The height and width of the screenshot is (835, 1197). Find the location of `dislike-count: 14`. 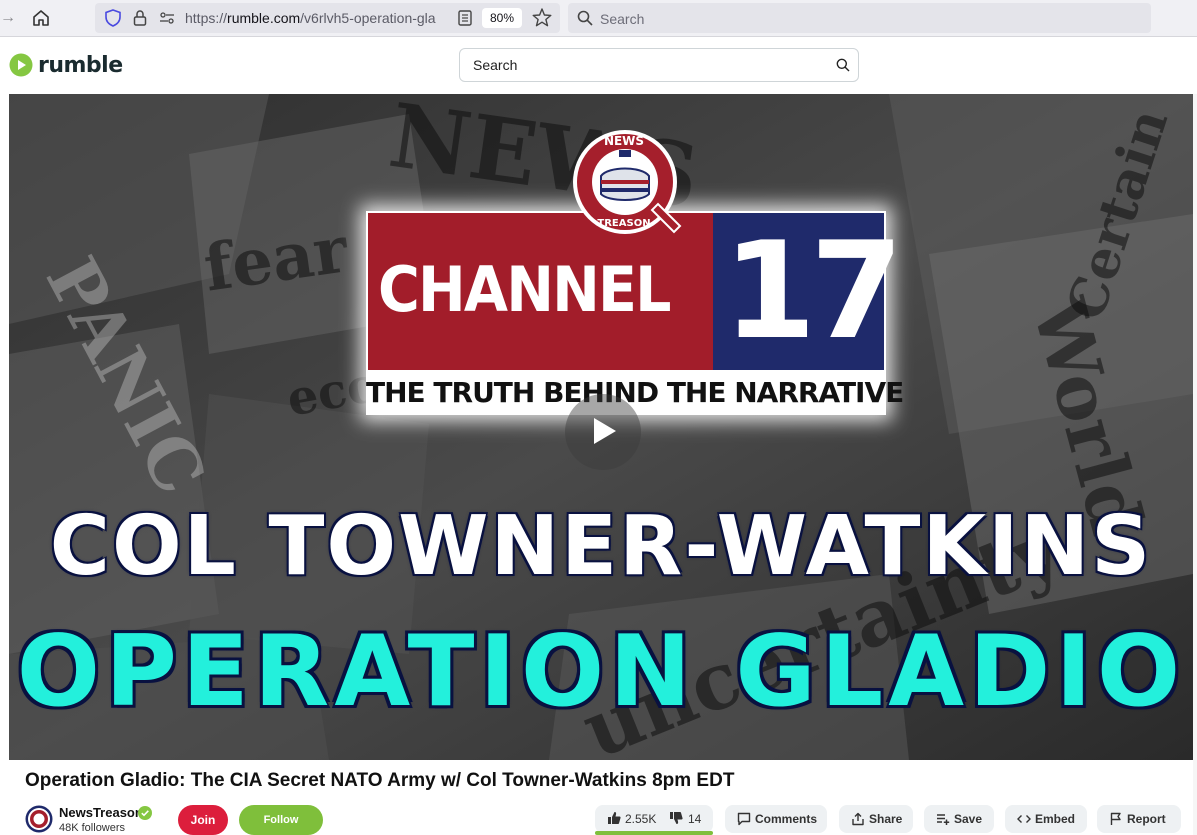

dislike-count: 14 is located at coordinates (695, 819).